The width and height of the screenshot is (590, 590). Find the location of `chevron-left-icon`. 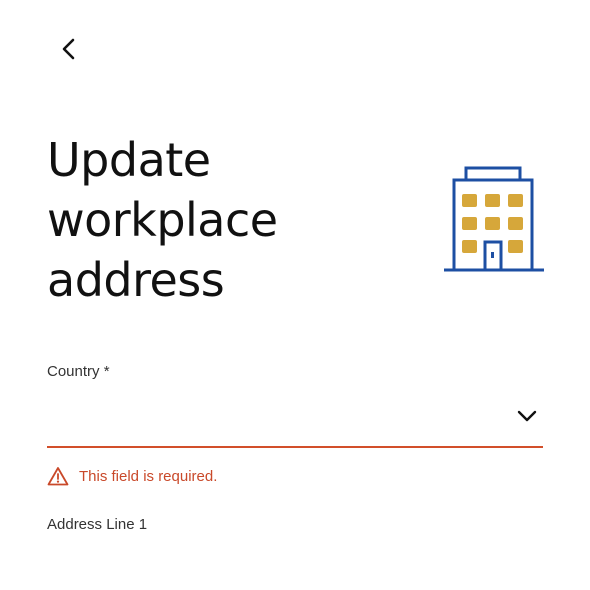

chevron-left-icon is located at coordinates (68, 49).